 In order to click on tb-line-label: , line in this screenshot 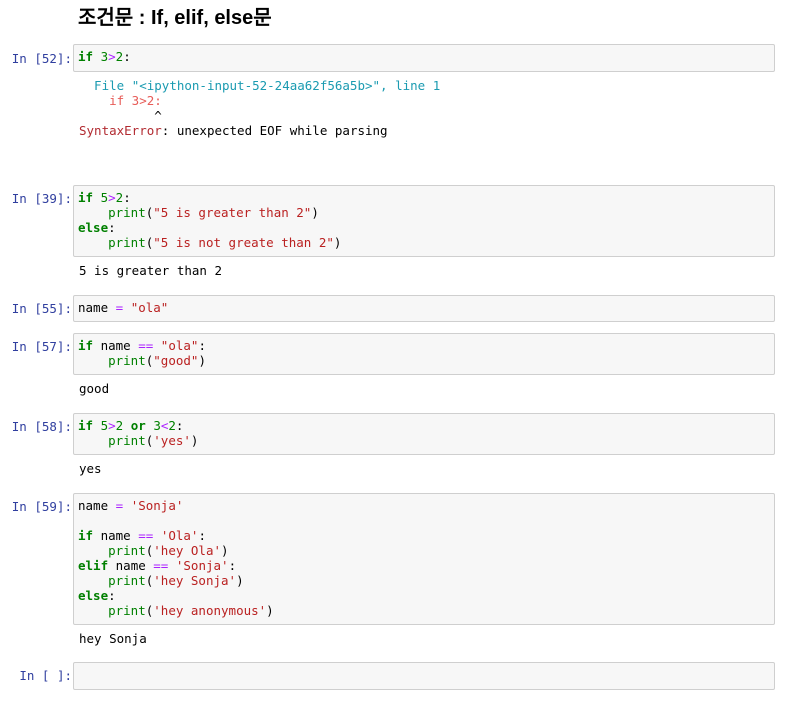, I will do `click(406, 85)`.